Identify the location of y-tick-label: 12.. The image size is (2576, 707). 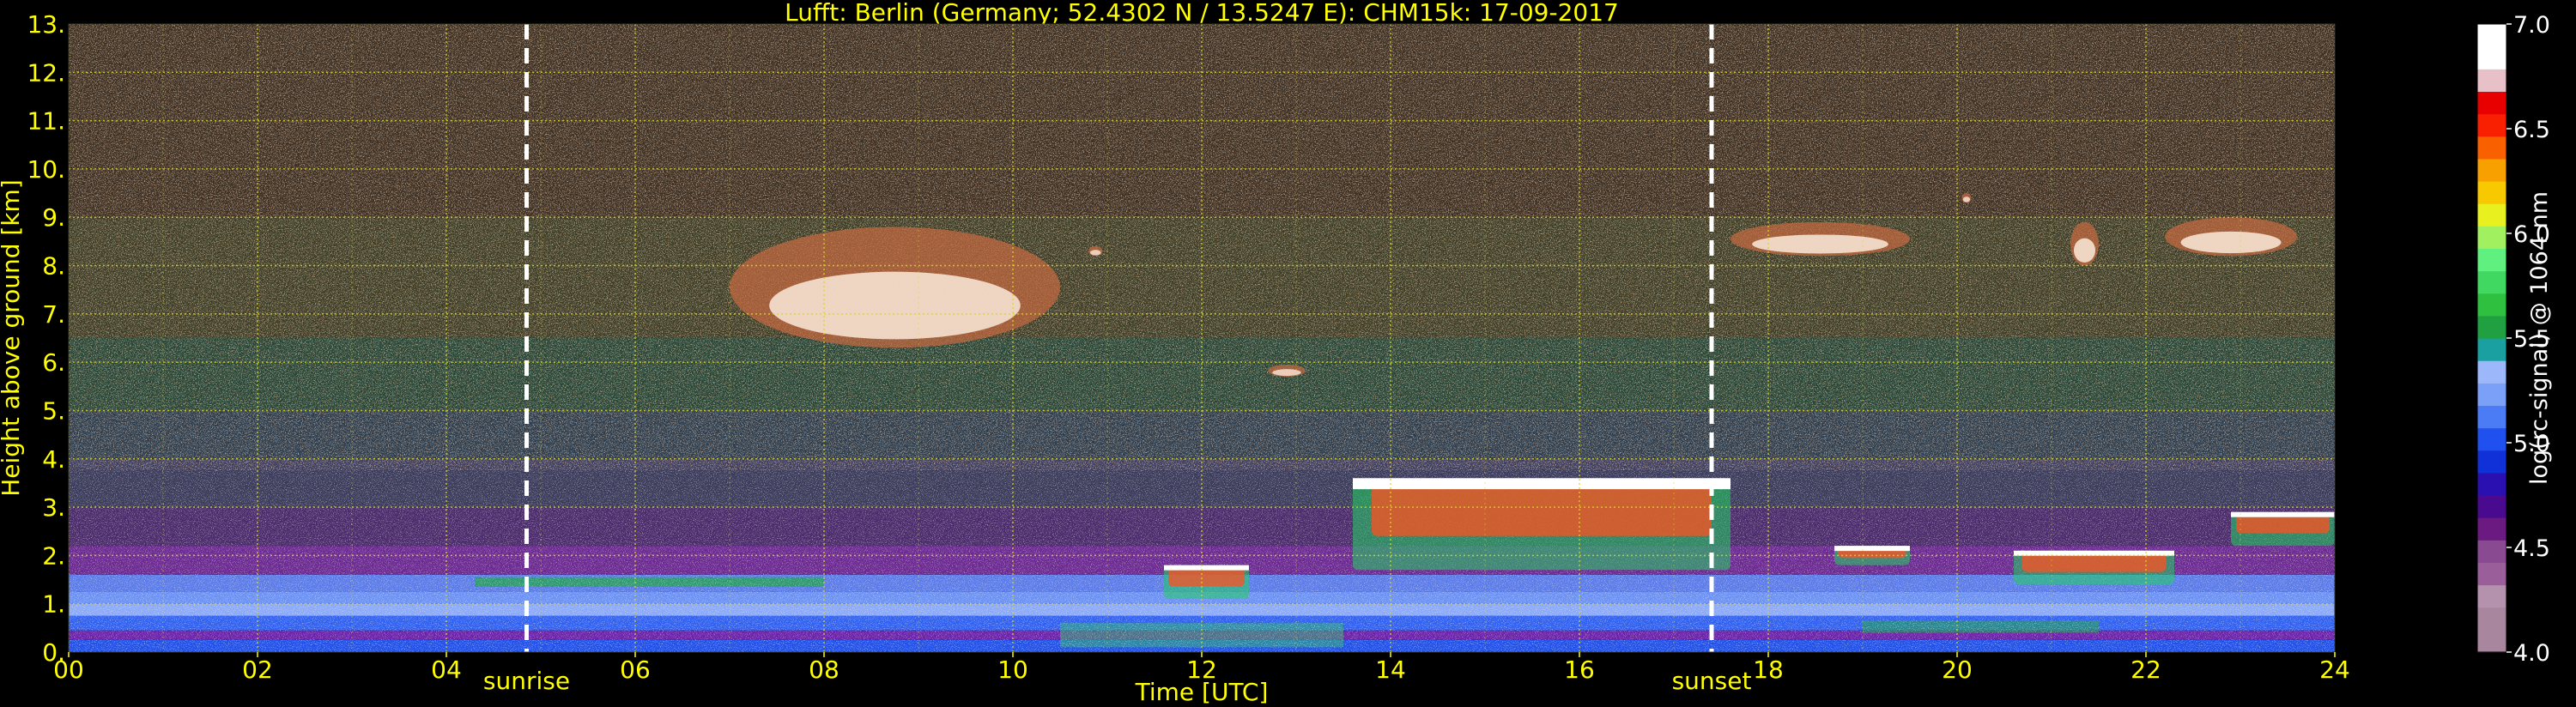
(46, 72).